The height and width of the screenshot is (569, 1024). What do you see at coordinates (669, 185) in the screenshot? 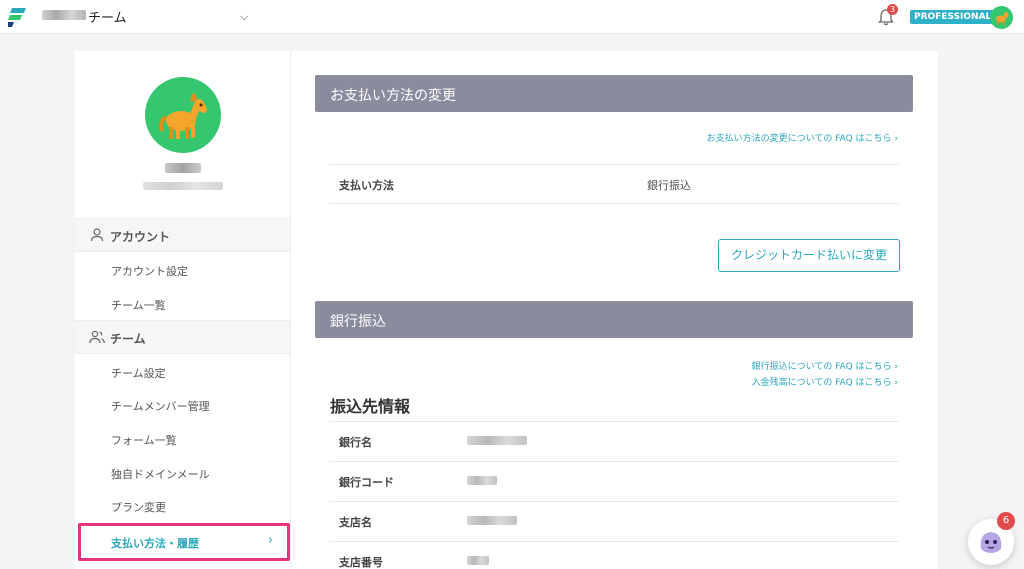
I see `payment-method-value: 銀行振込` at bounding box center [669, 185].